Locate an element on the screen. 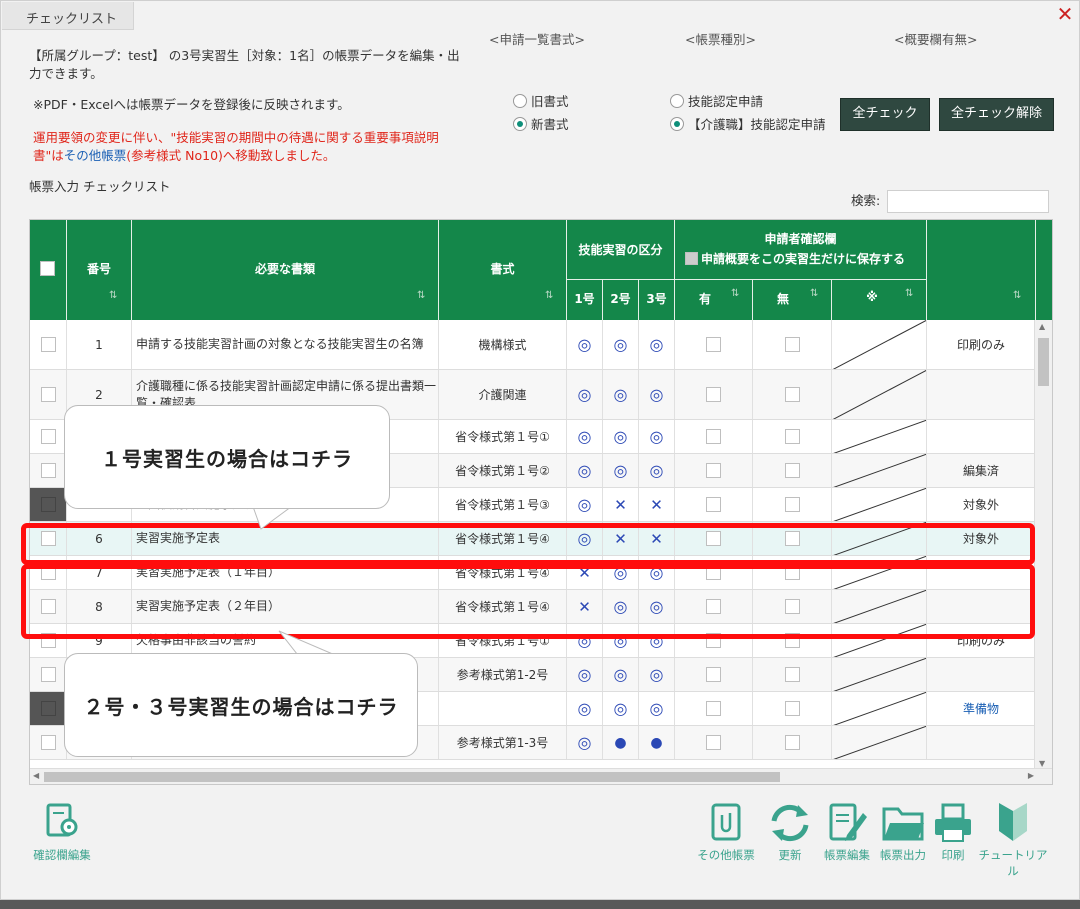 This screenshot has width=1080, height=909. scroll-right-icon: ▶ is located at coordinates (1031, 775).